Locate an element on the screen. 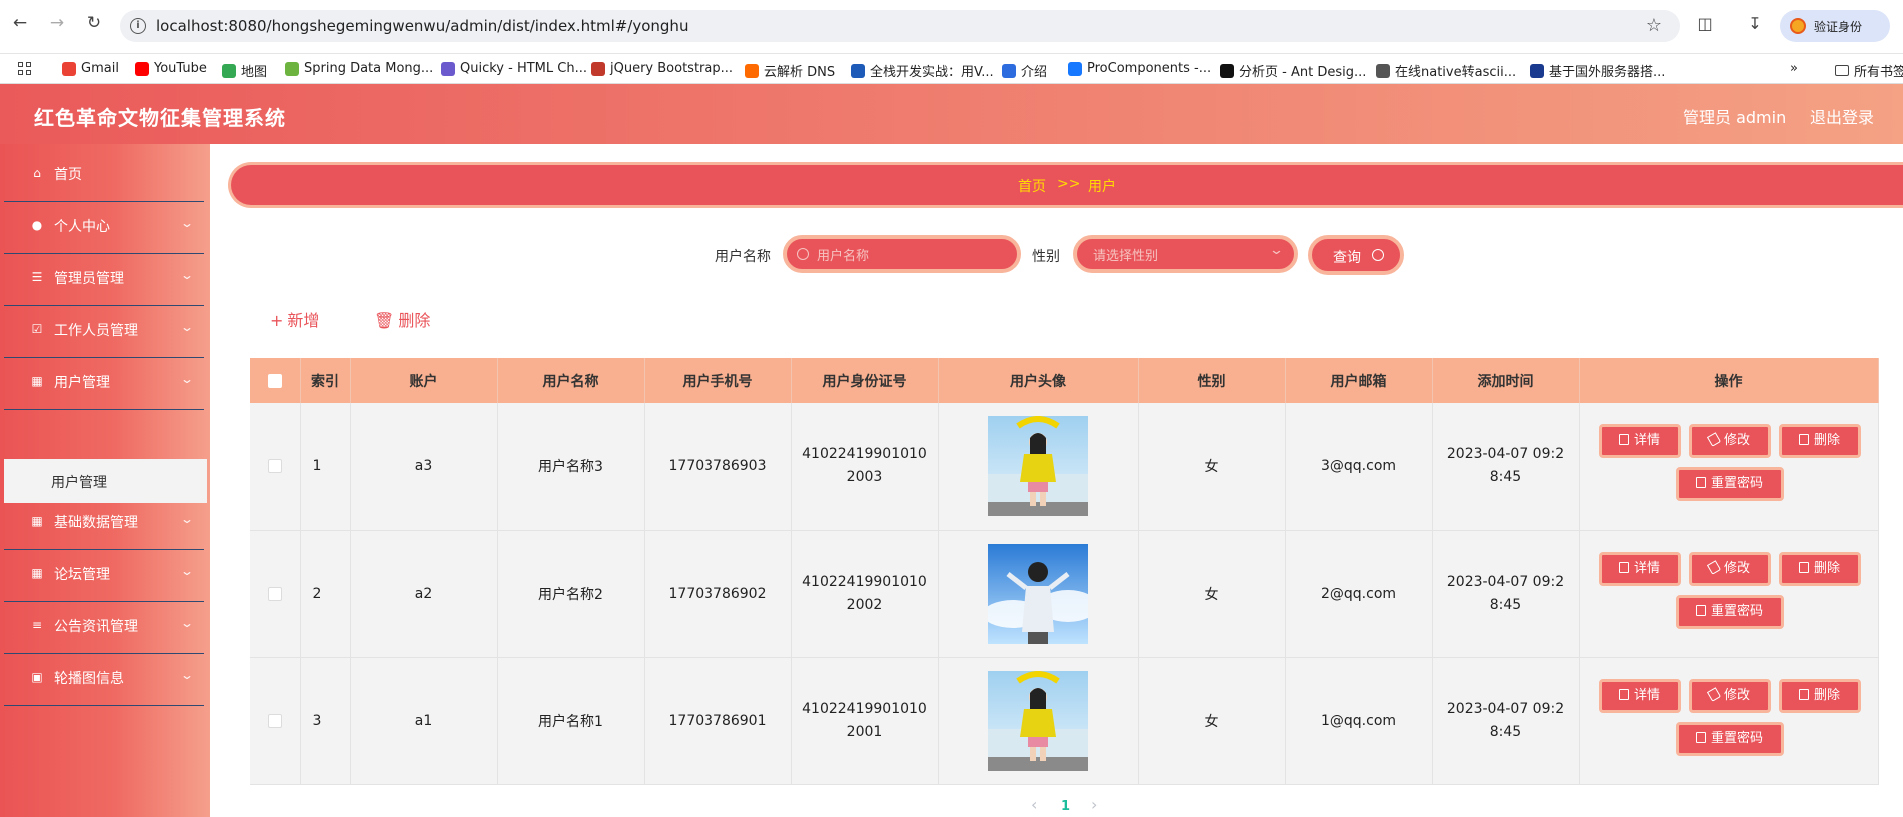 Image resolution: width=1903 pixels, height=817 pixels. username-search-input: 用户名称 is located at coordinates (902, 254).